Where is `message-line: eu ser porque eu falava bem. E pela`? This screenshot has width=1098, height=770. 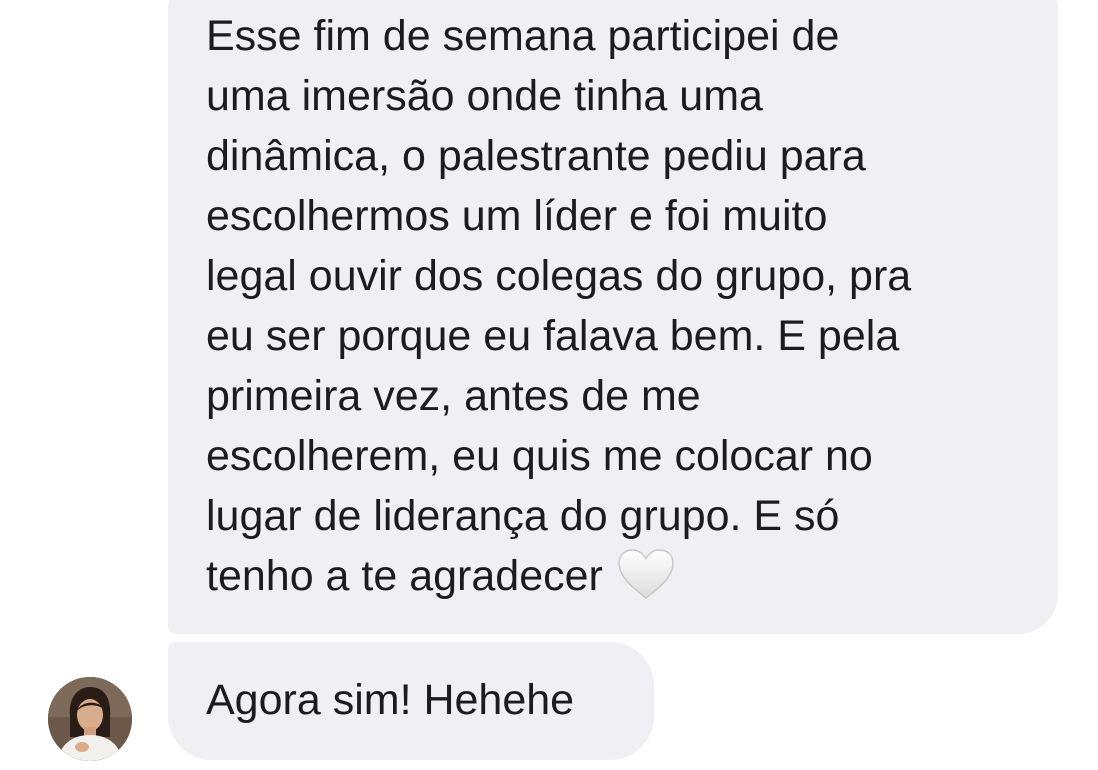
message-line: eu ser porque eu falava bem. E pela is located at coordinates (553, 336).